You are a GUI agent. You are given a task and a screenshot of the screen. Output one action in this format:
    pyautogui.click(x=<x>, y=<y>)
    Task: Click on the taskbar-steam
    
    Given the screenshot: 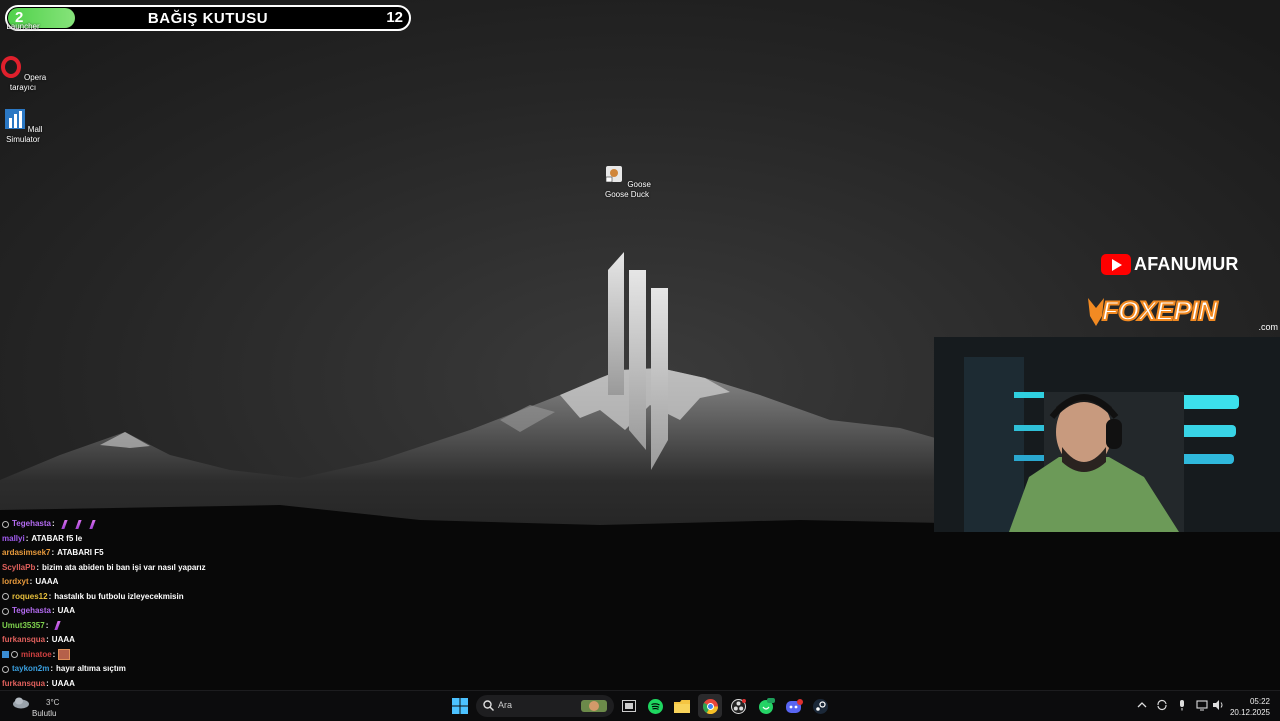 What is the action you would take?
    pyautogui.click(x=820, y=706)
    